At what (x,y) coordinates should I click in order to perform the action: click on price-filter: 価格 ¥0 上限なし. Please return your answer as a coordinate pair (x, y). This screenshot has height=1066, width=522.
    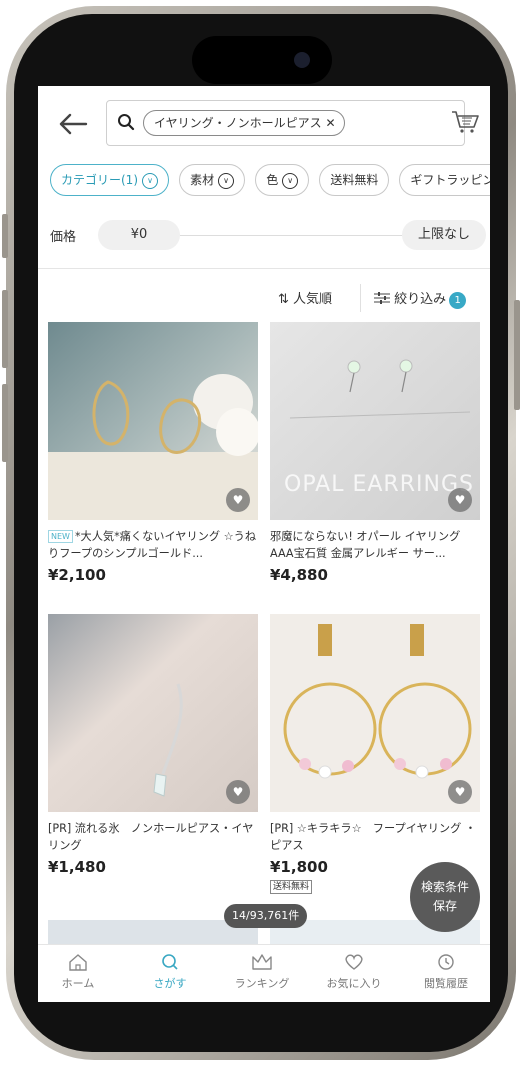
    Looking at the image, I should click on (268, 236).